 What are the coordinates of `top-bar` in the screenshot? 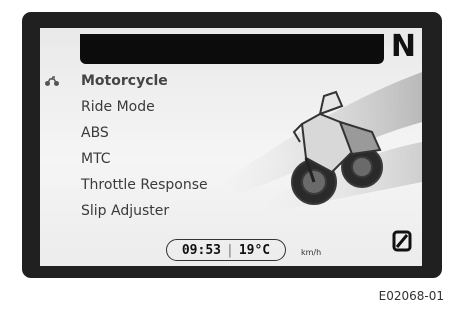 It's located at (232, 49).